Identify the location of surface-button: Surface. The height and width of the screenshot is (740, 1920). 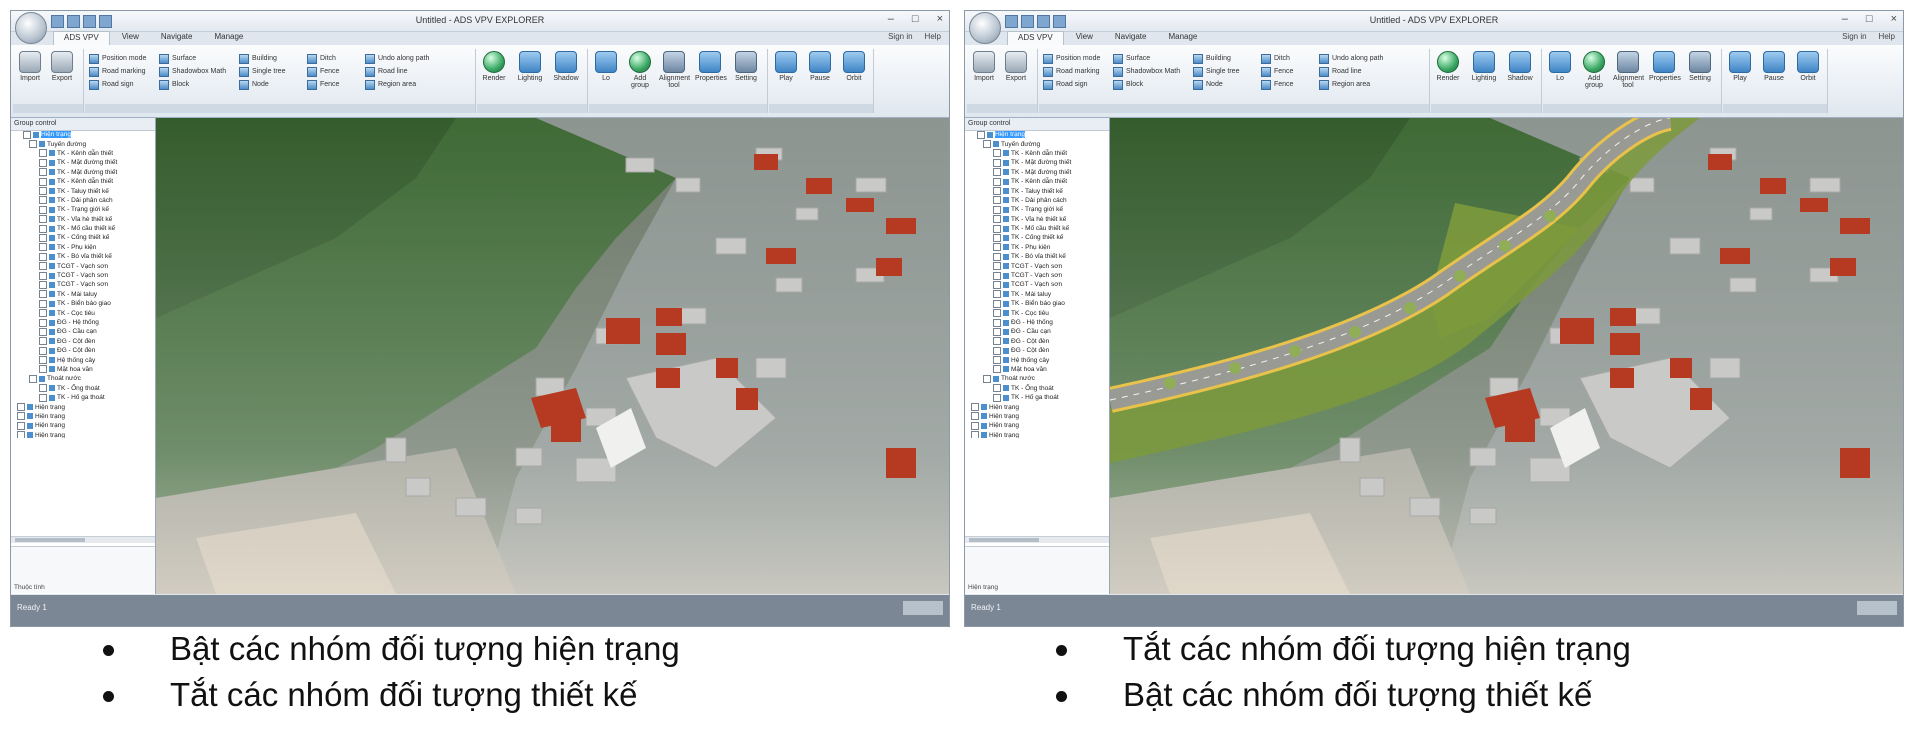
(1131, 58).